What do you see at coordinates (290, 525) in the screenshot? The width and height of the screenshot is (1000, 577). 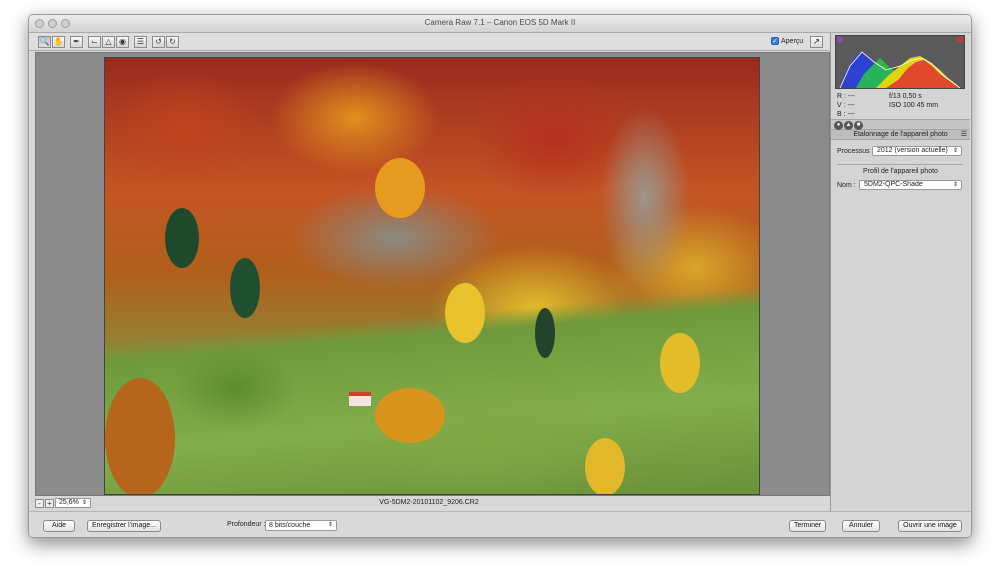 I see `depth-value: 8 bits/couche` at bounding box center [290, 525].